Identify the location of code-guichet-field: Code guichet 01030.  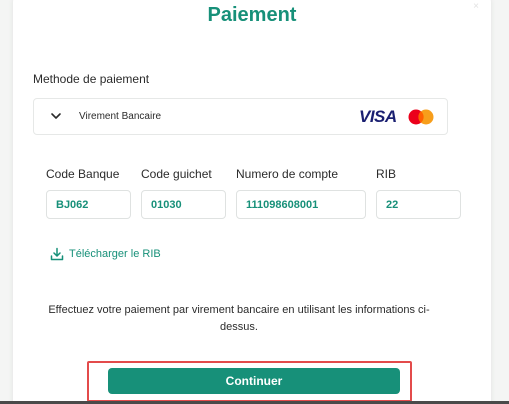
(183, 193).